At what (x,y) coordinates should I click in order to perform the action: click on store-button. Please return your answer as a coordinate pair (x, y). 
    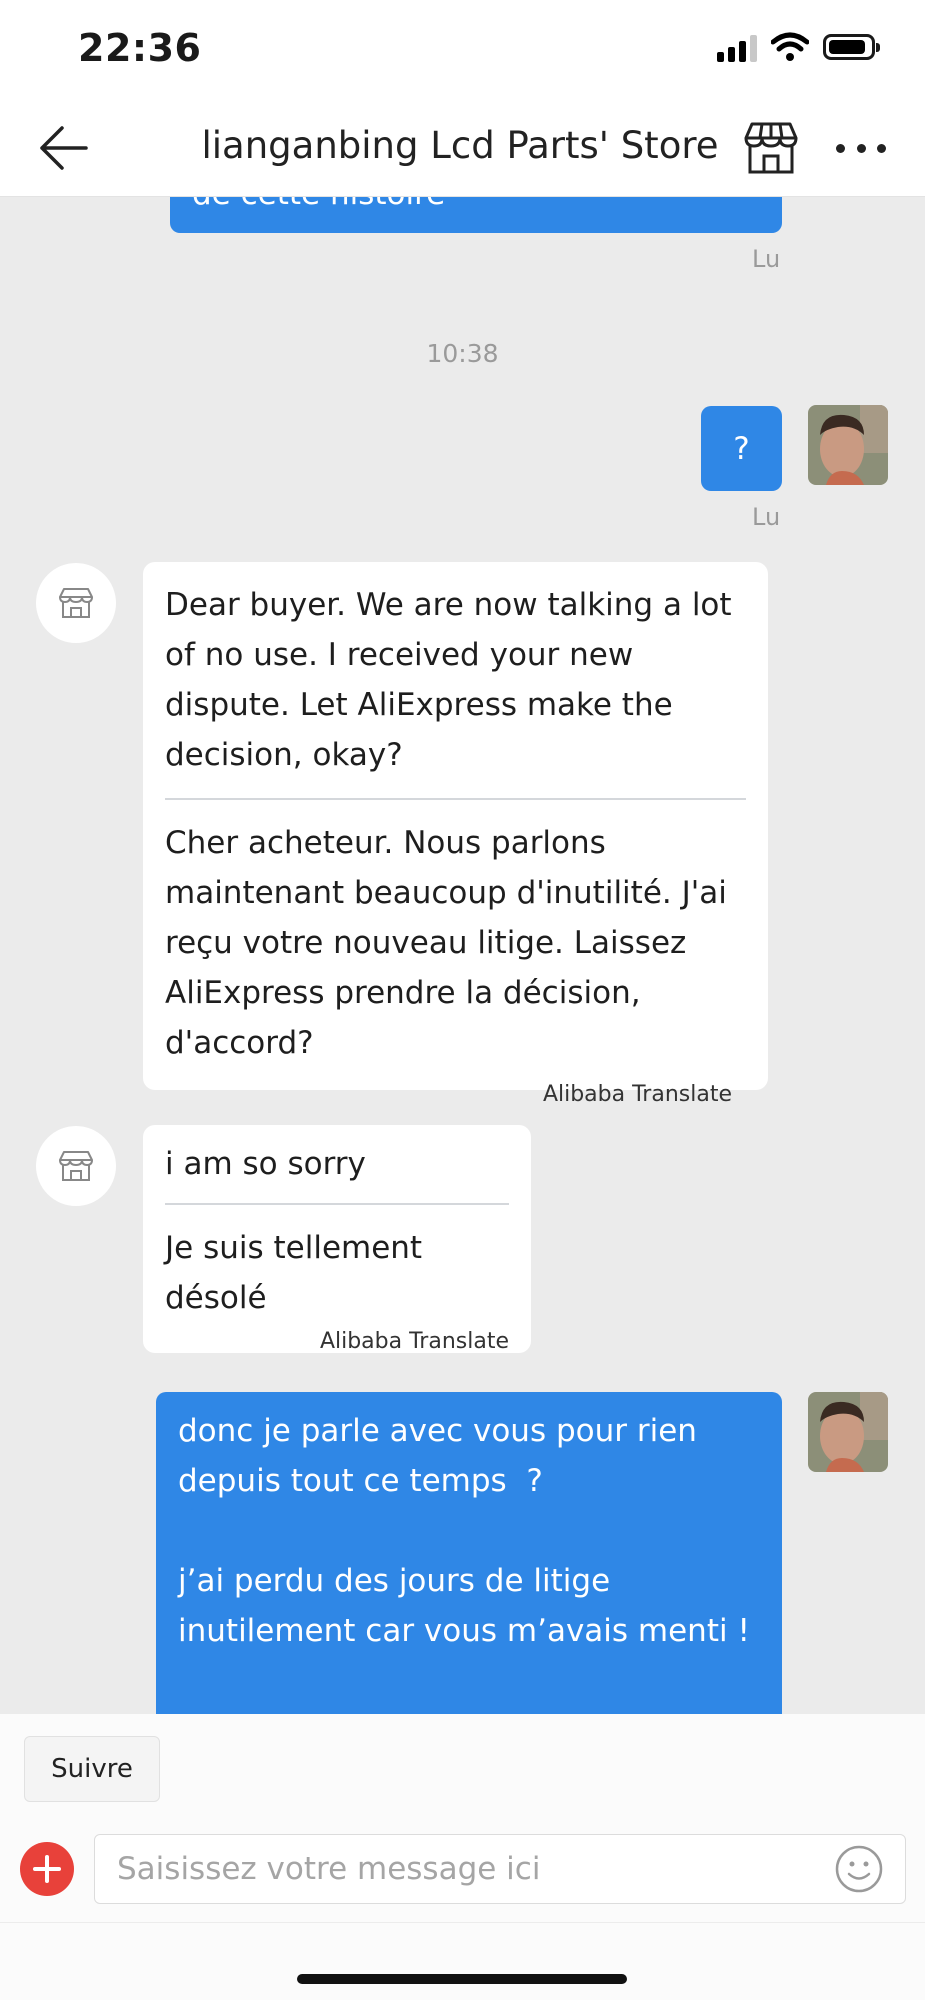
    Looking at the image, I should click on (771, 148).